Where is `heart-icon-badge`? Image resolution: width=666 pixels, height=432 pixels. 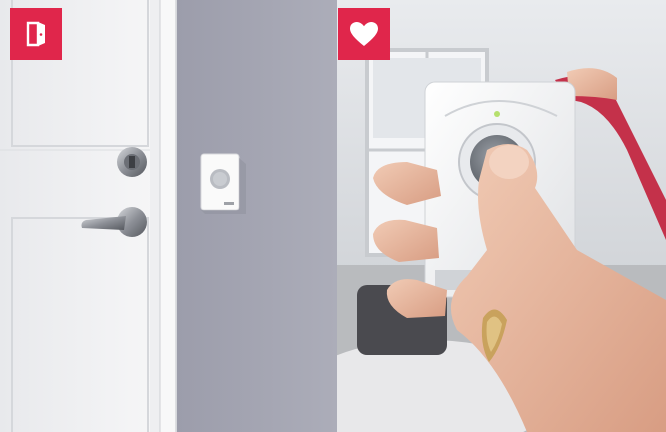 heart-icon-badge is located at coordinates (364, 34).